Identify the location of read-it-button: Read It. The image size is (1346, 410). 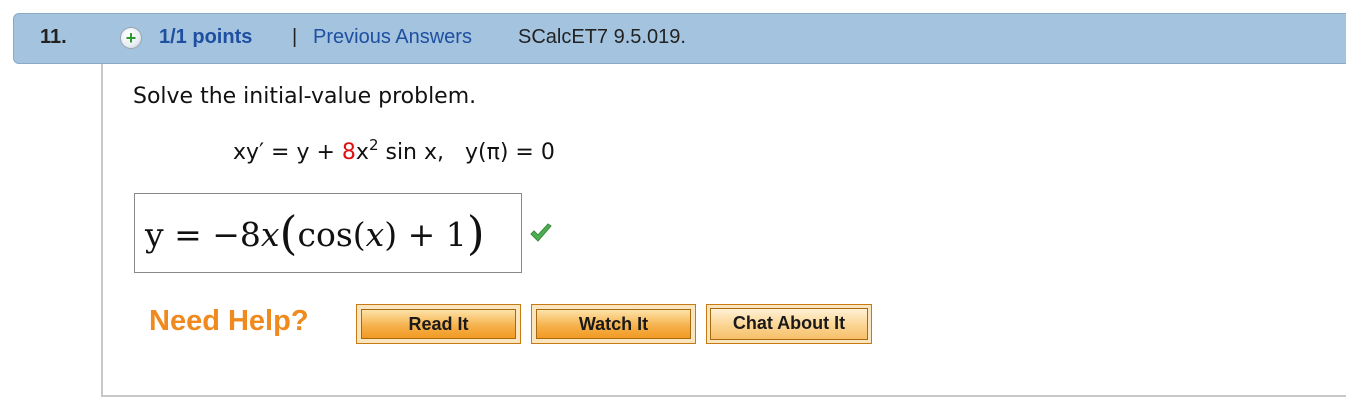
(438, 324).